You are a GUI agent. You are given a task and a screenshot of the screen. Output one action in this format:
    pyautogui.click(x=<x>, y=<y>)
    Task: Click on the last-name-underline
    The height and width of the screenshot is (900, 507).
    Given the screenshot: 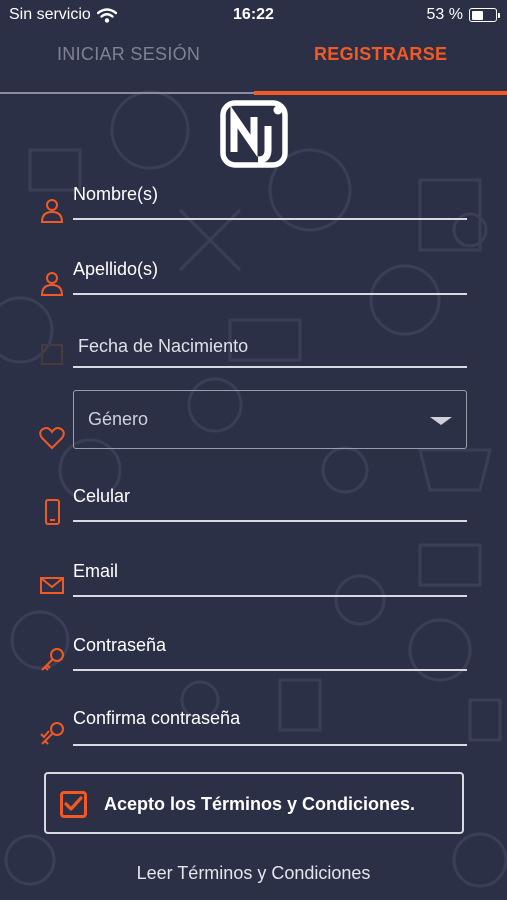 What is the action you would take?
    pyautogui.click(x=270, y=294)
    